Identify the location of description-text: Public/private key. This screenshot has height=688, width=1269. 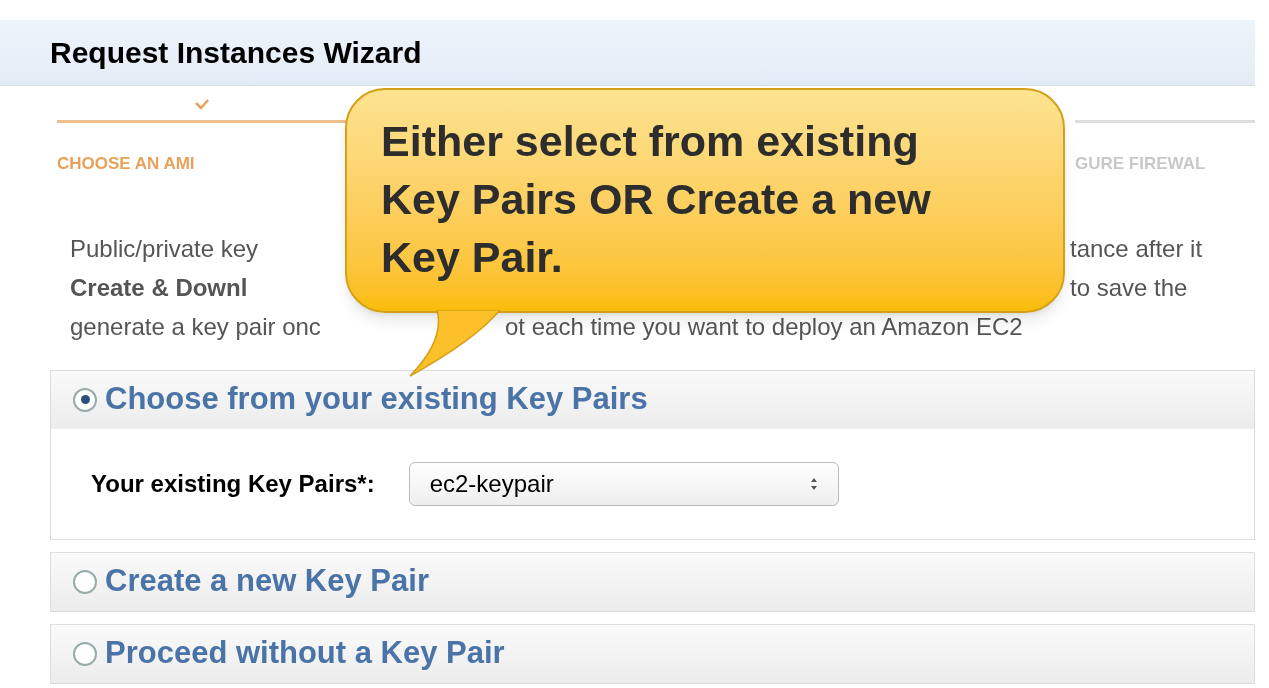
(164, 248).